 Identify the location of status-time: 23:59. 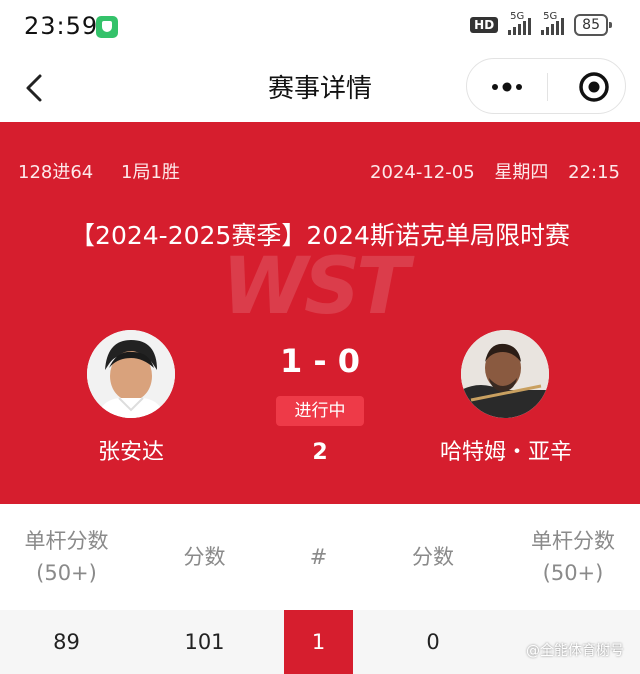
(61, 26).